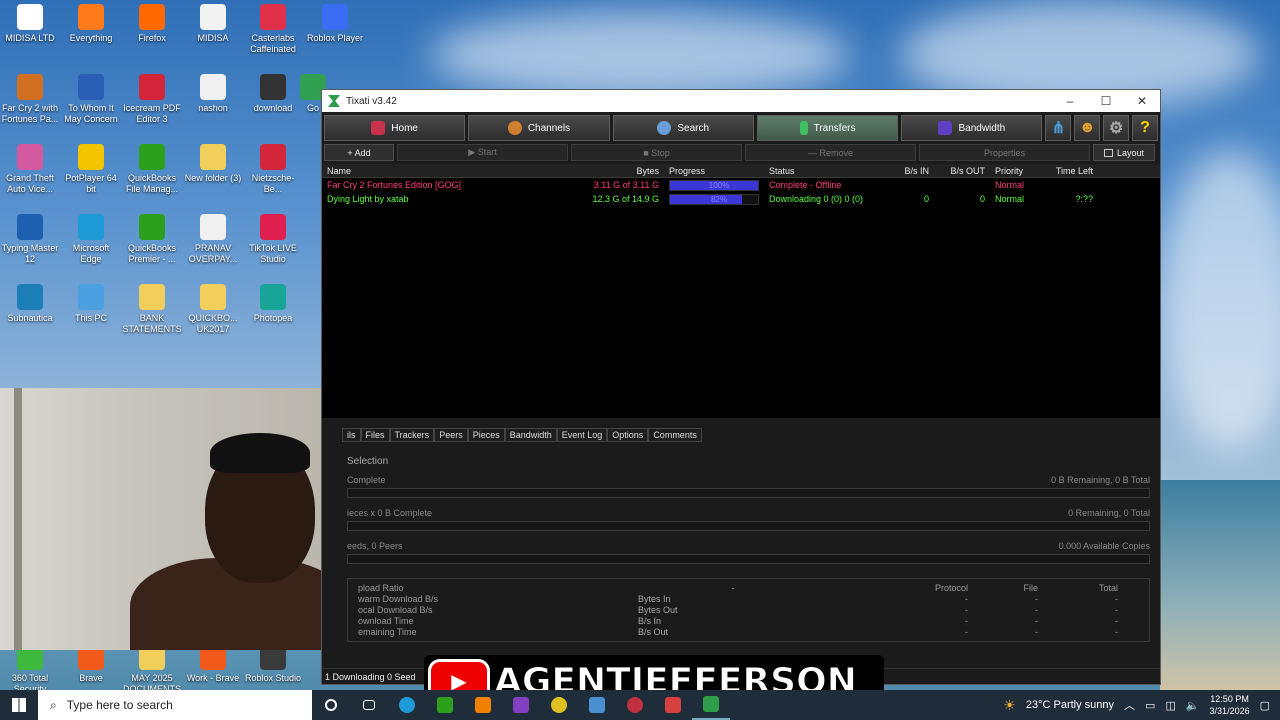 The image size is (1280, 720). I want to click on nav-bandwidth-button: Bandwidth, so click(972, 128).